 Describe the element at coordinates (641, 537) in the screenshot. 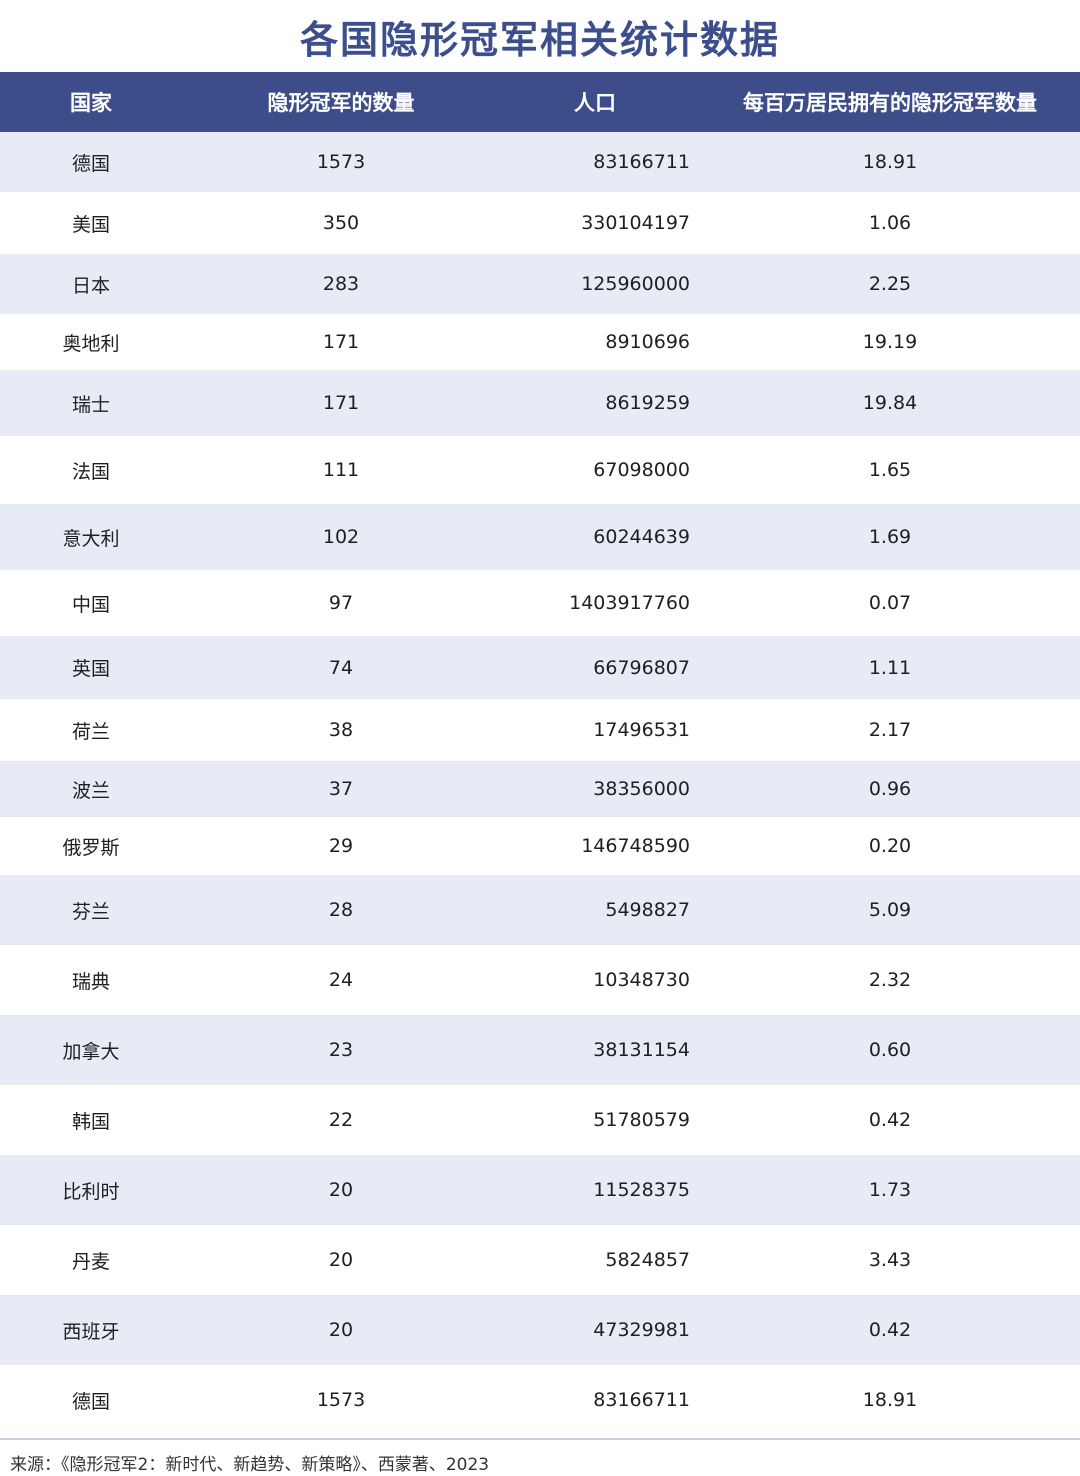

I see `cell-population: 60244639` at that location.